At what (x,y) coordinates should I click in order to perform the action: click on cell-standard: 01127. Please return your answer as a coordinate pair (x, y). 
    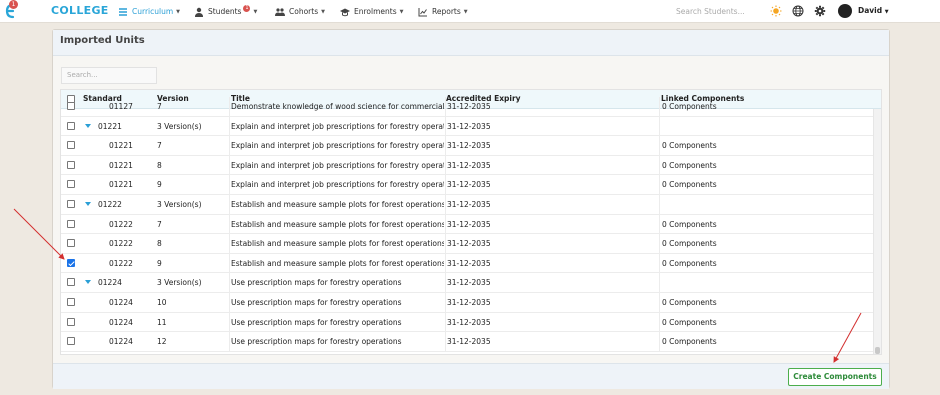
    Looking at the image, I should click on (121, 106).